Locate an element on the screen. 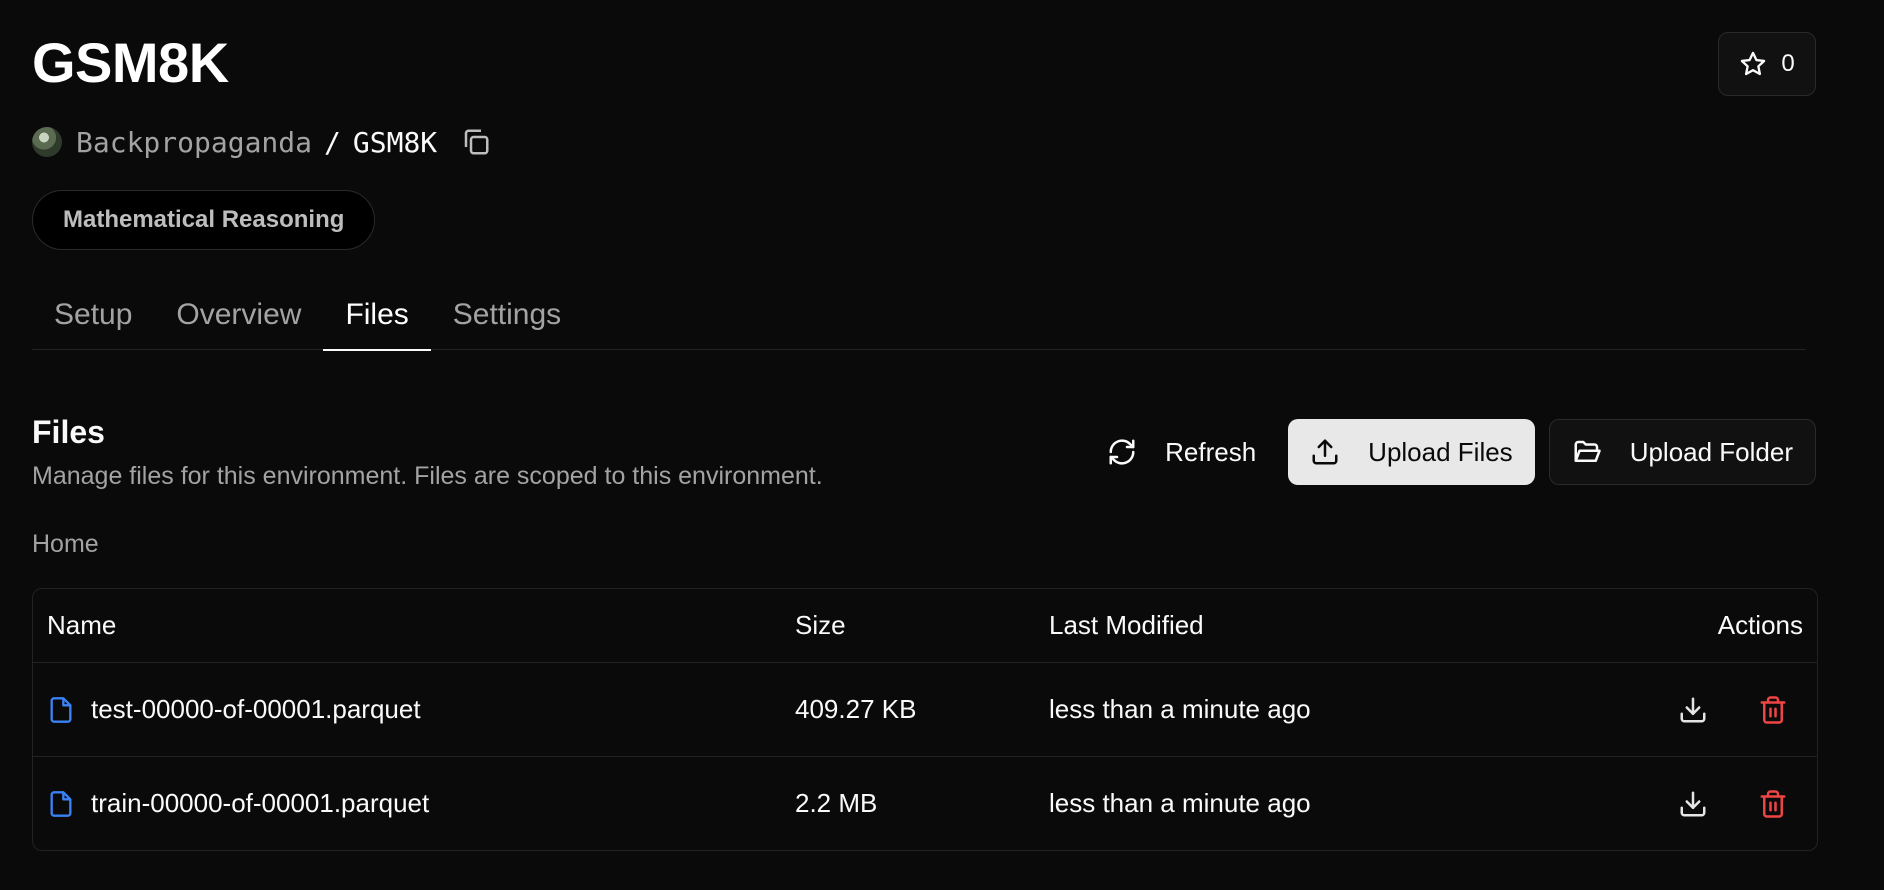 The height and width of the screenshot is (890, 1884). file-name-cell: train-00000-of-00001.parquet is located at coordinates (238, 803).